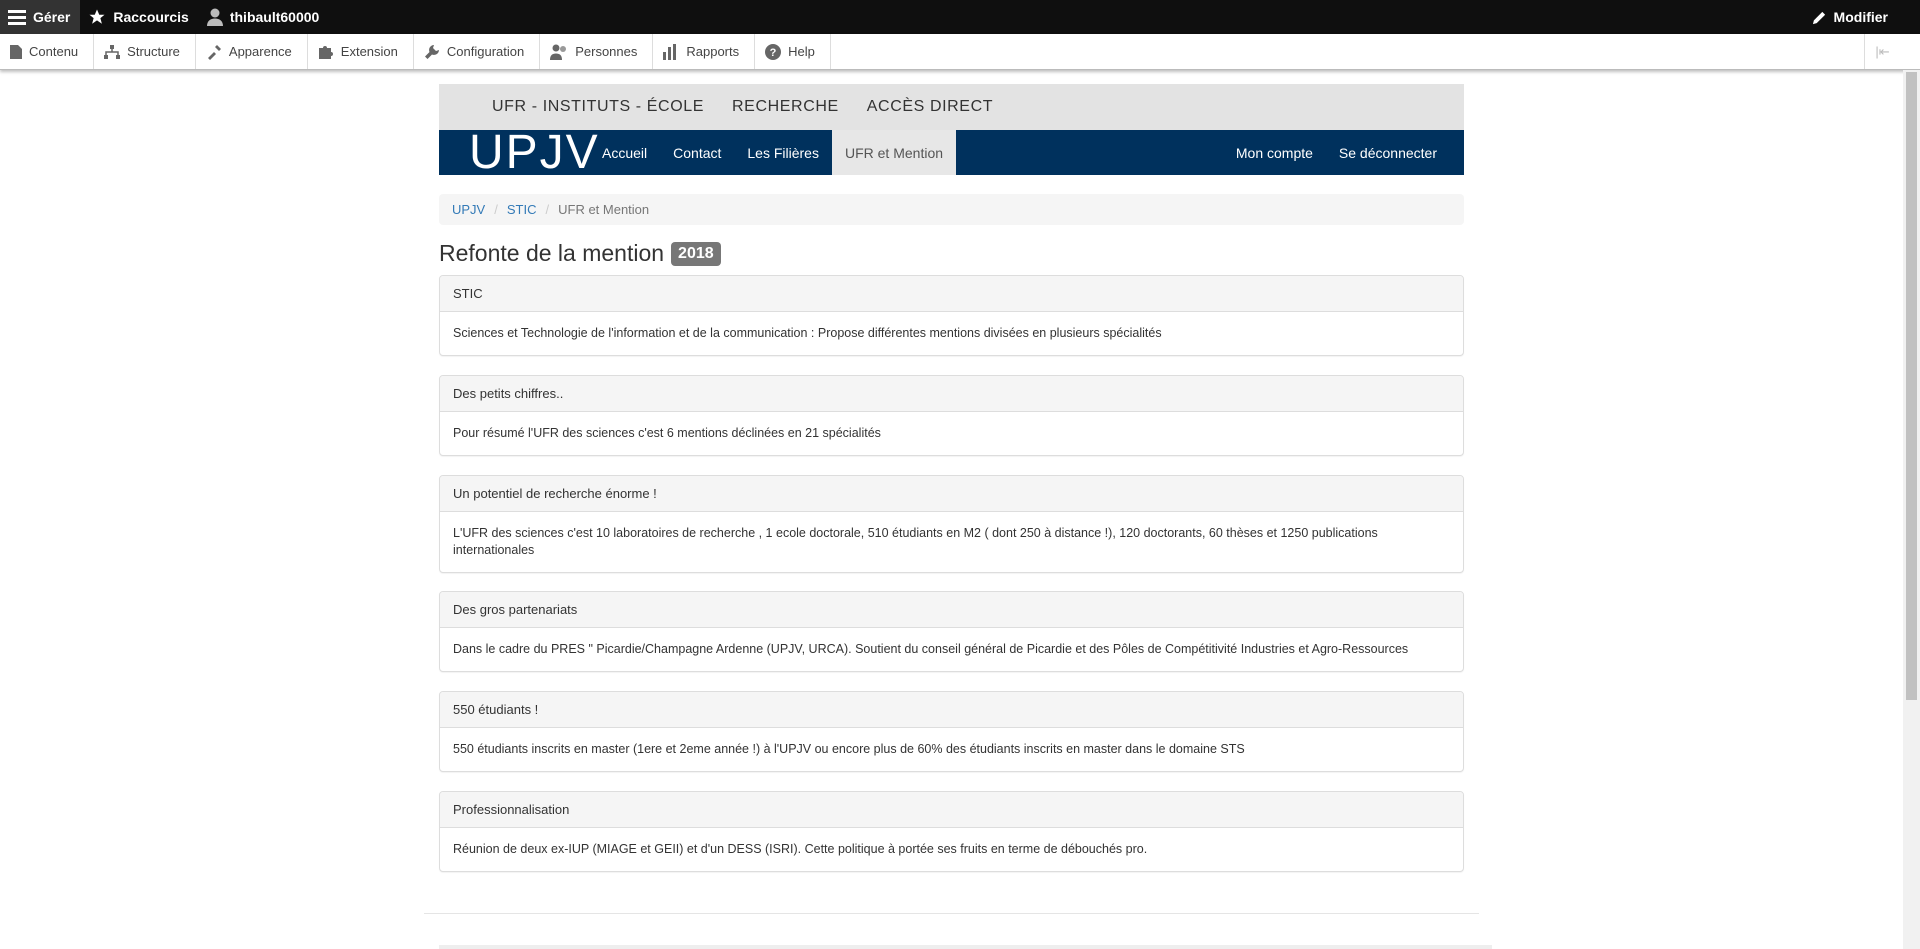 This screenshot has width=1920, height=949. Describe the element at coordinates (260, 51) in the screenshot. I see `tray-label: Apparence` at that location.